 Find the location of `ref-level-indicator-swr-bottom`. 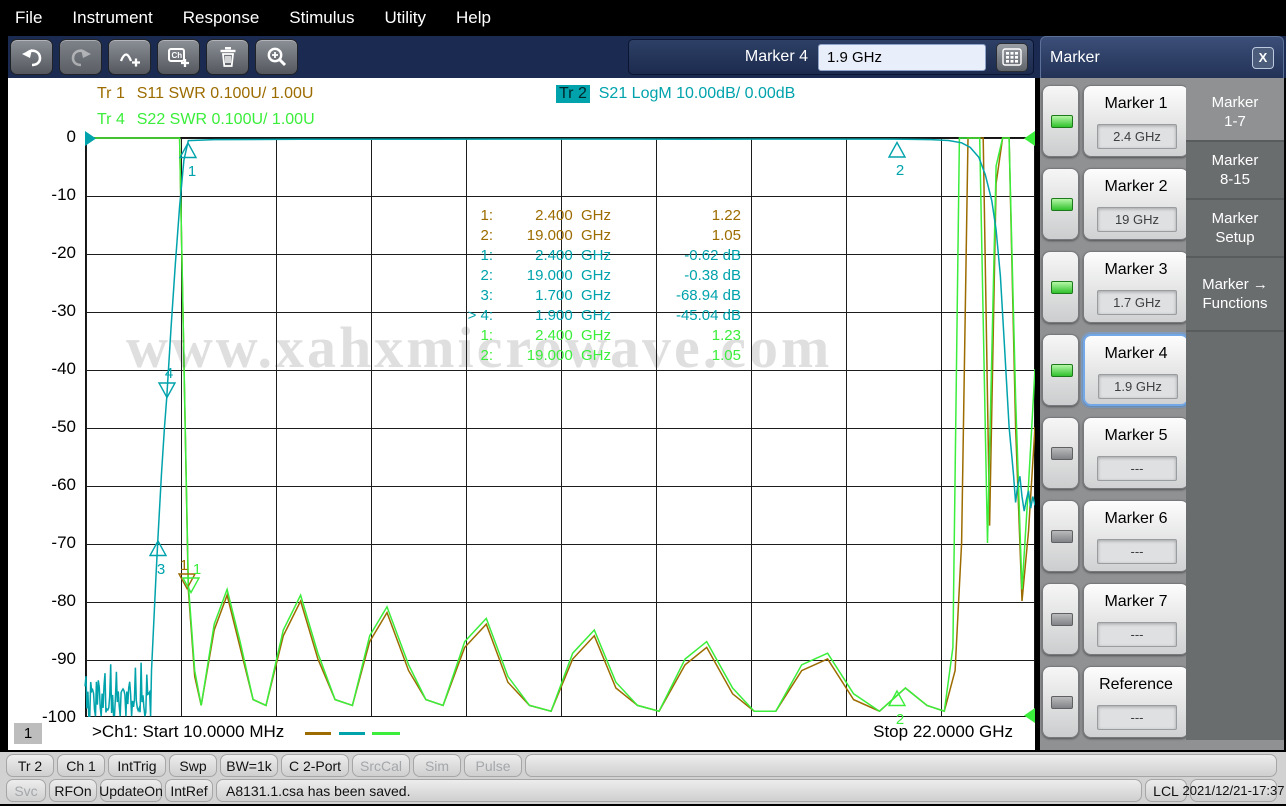

ref-level-indicator-swr-bottom is located at coordinates (1029, 715).